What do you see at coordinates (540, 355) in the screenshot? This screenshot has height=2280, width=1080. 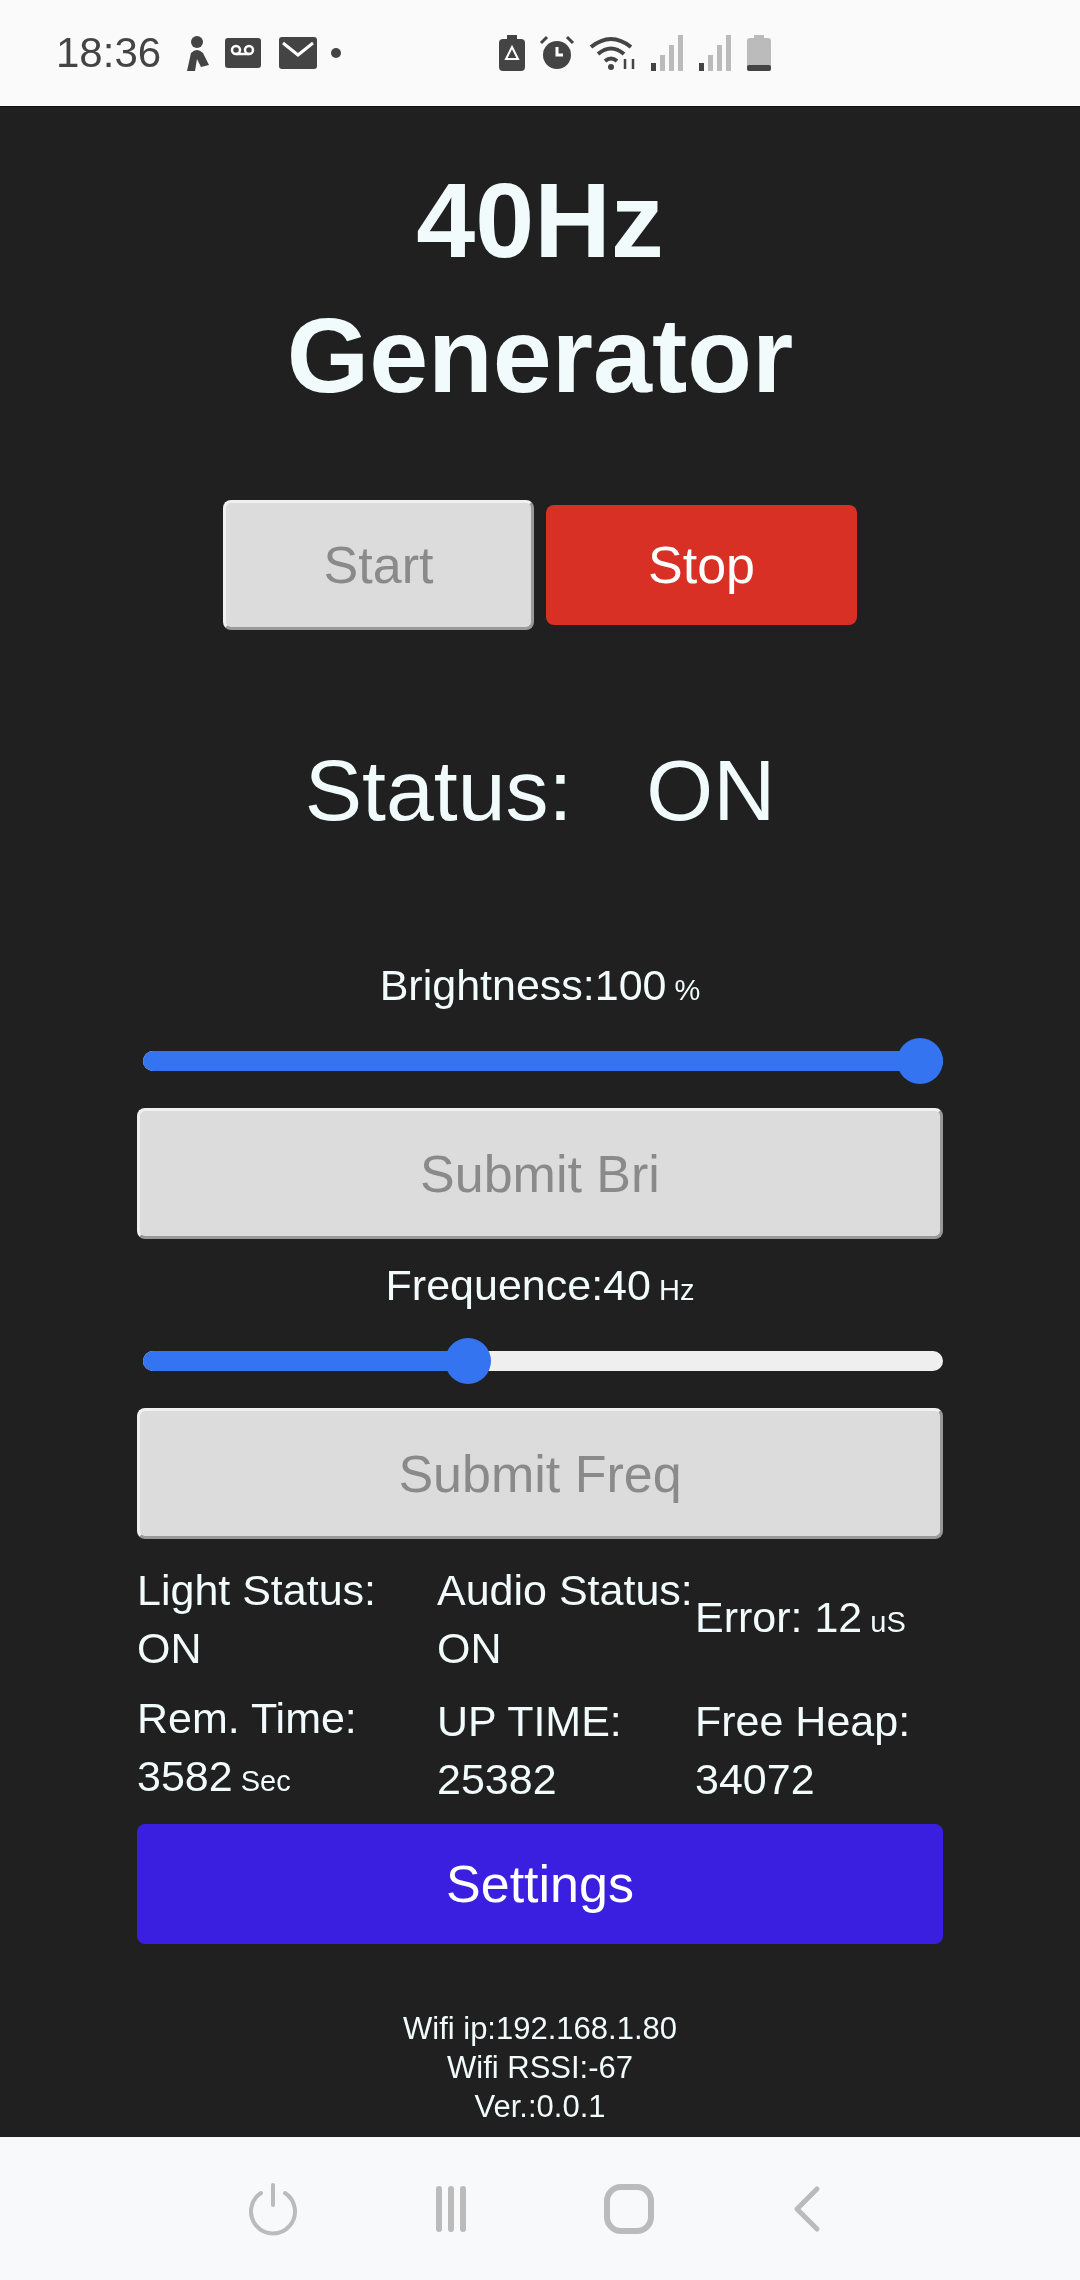 I see `app-title: Generator` at bounding box center [540, 355].